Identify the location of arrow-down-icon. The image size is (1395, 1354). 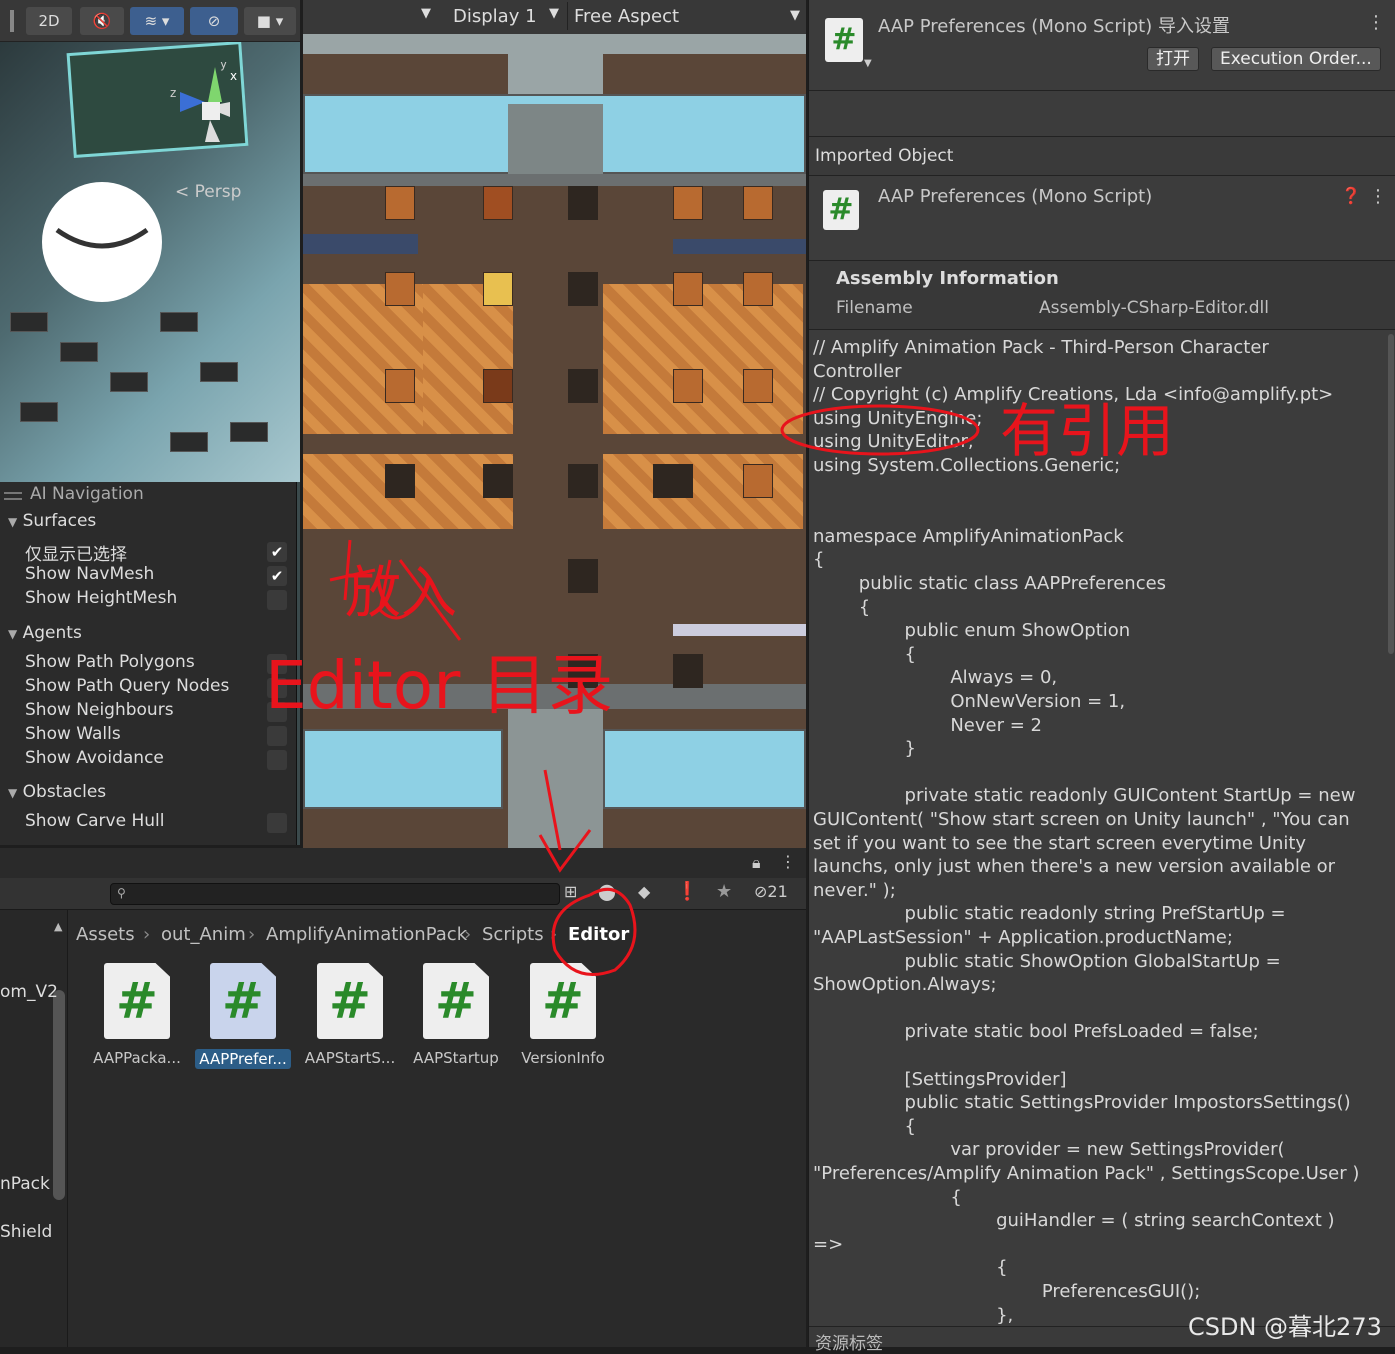
(565, 821).